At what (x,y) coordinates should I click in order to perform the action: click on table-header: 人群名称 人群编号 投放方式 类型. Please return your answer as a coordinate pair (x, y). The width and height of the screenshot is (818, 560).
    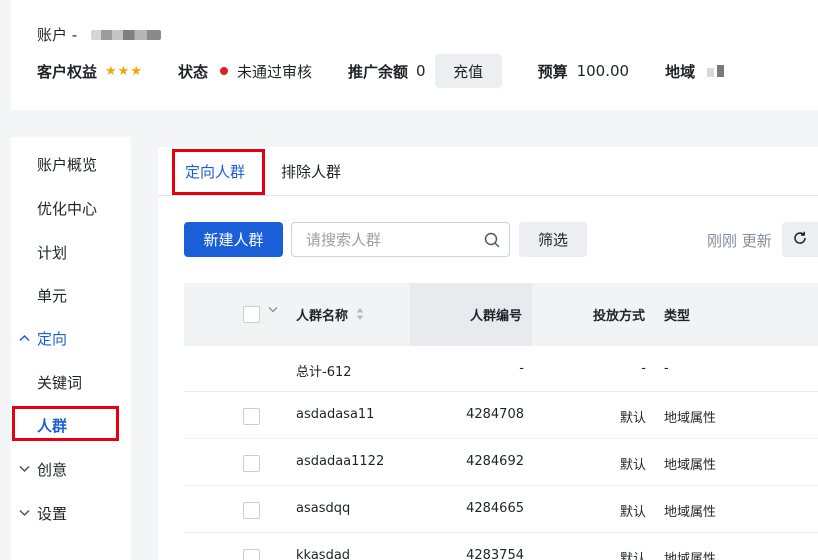
    Looking at the image, I should click on (501, 314).